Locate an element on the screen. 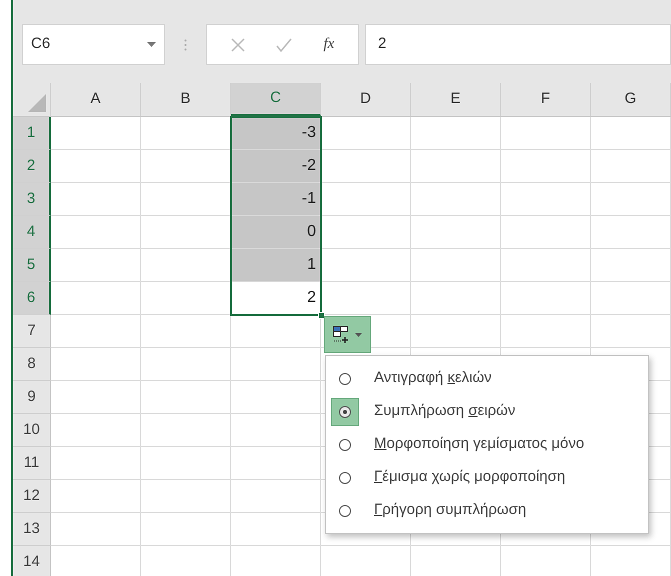 The width and height of the screenshot is (671, 576). row-header: 13 is located at coordinates (32, 529).